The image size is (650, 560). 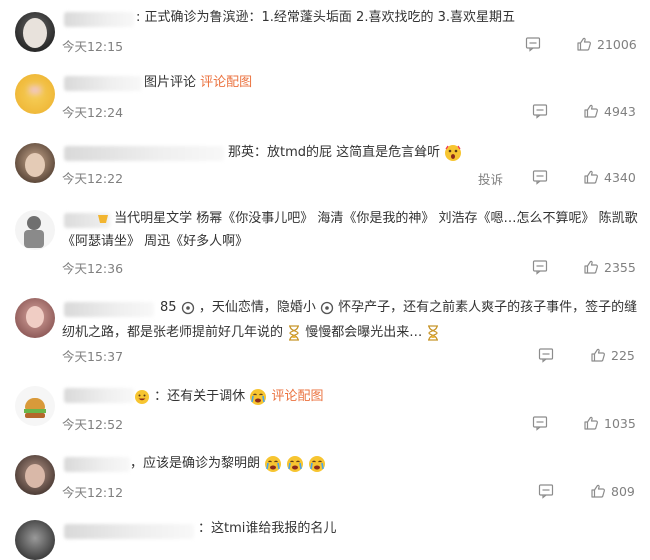 I want to click on comment-text: ，应该是确诊为黎明朗, so click(x=228, y=463).